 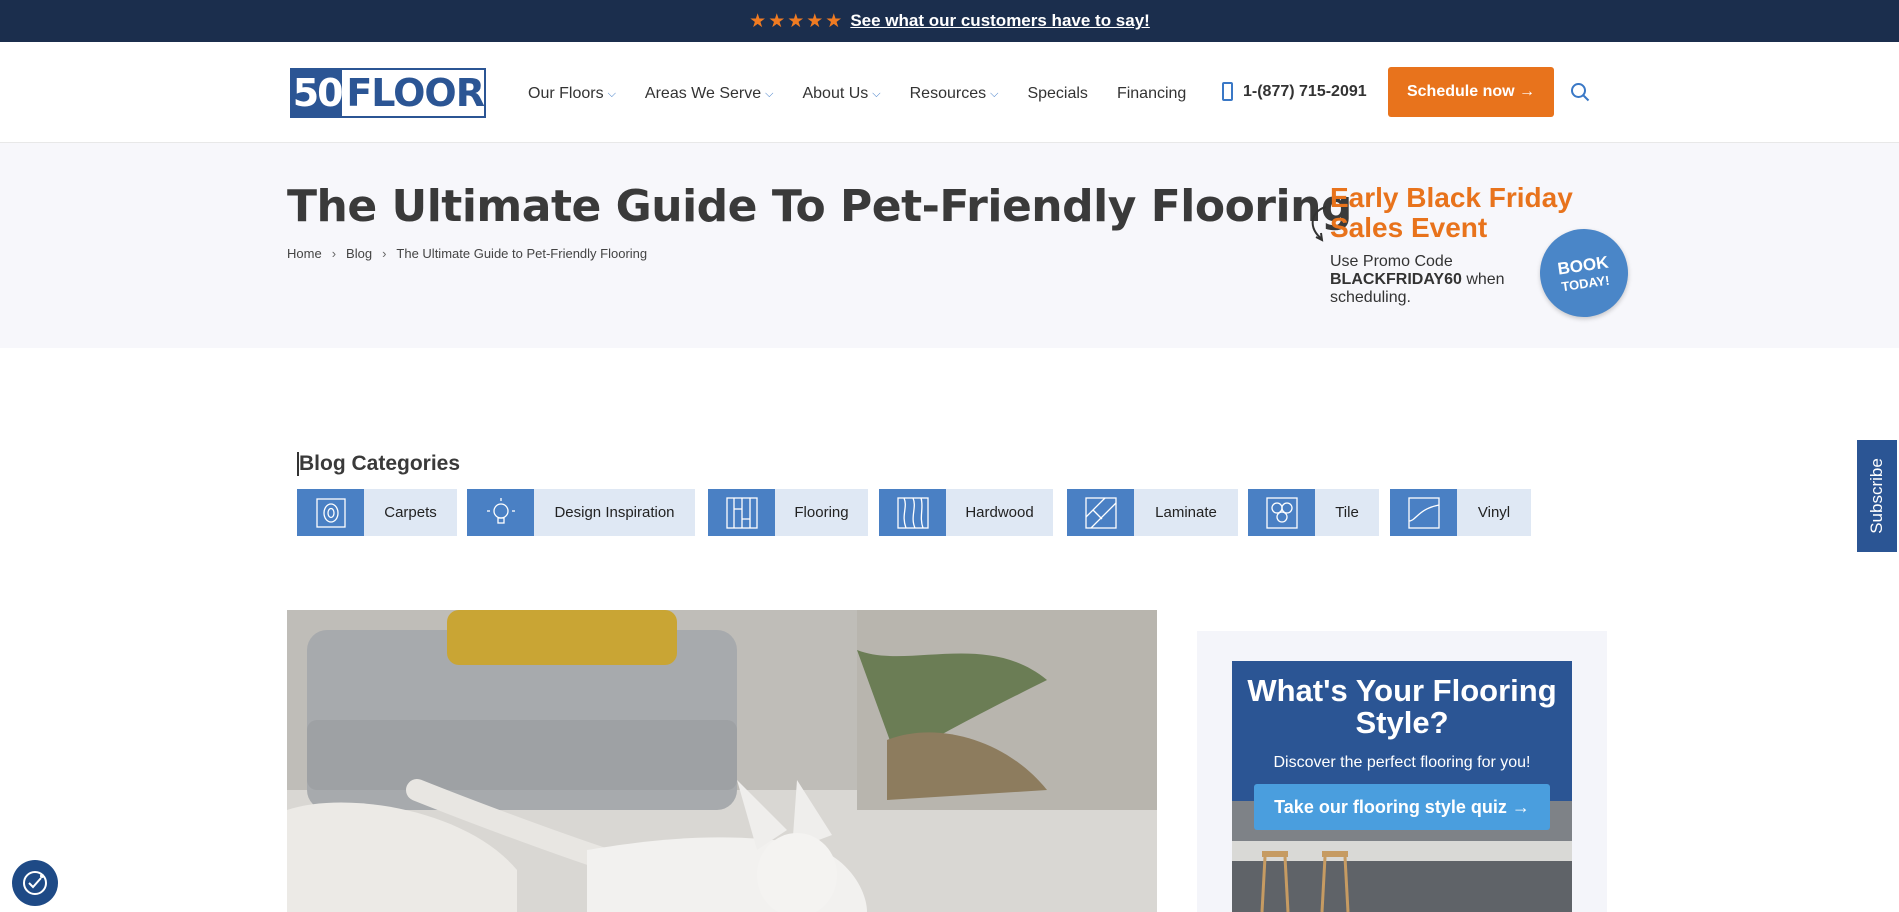 I want to click on category-vinyl: Vinyl, so click(x=1460, y=512).